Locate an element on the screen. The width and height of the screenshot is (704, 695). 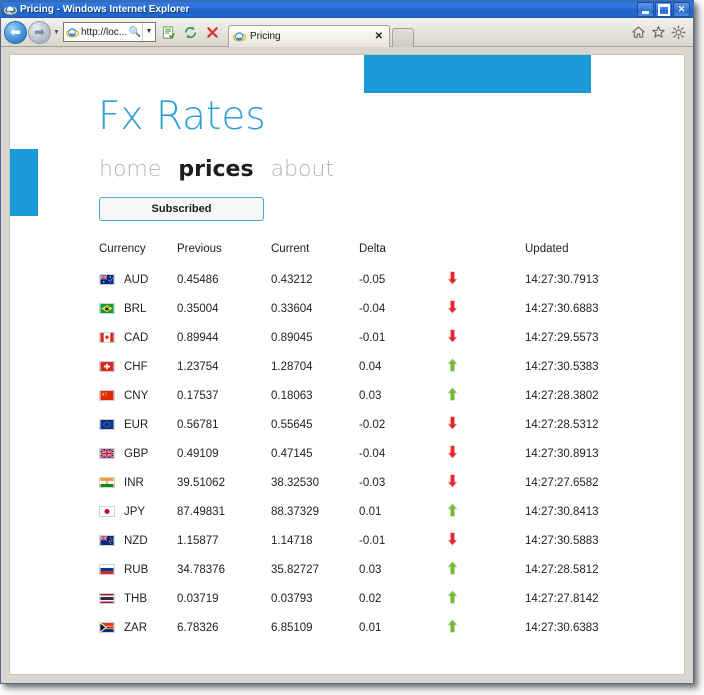
cell-updated: 14:27:30.7913 is located at coordinates (562, 279).